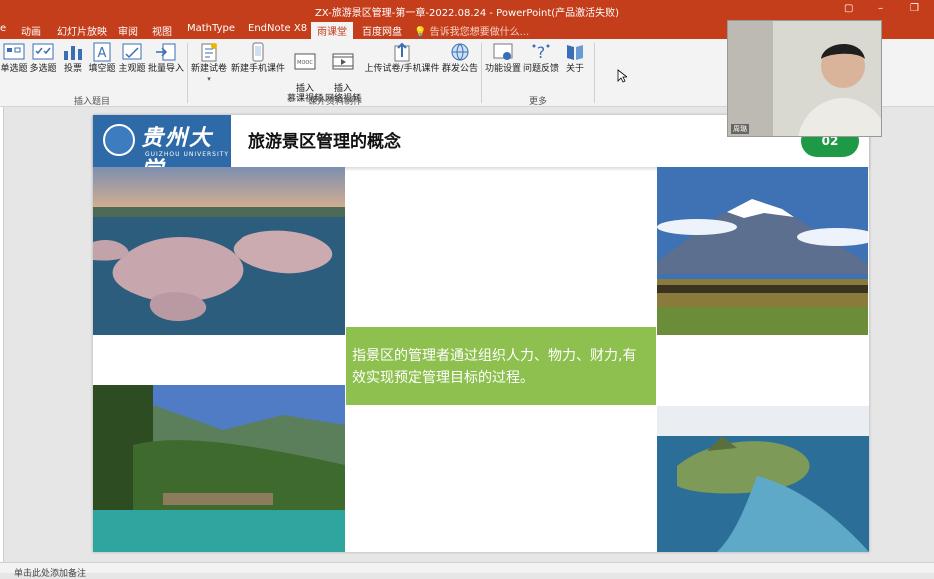 Image resolution: width=934 pixels, height=579 pixels. Describe the element at coordinates (132, 51) in the screenshot. I see `subjective-icon` at that location.